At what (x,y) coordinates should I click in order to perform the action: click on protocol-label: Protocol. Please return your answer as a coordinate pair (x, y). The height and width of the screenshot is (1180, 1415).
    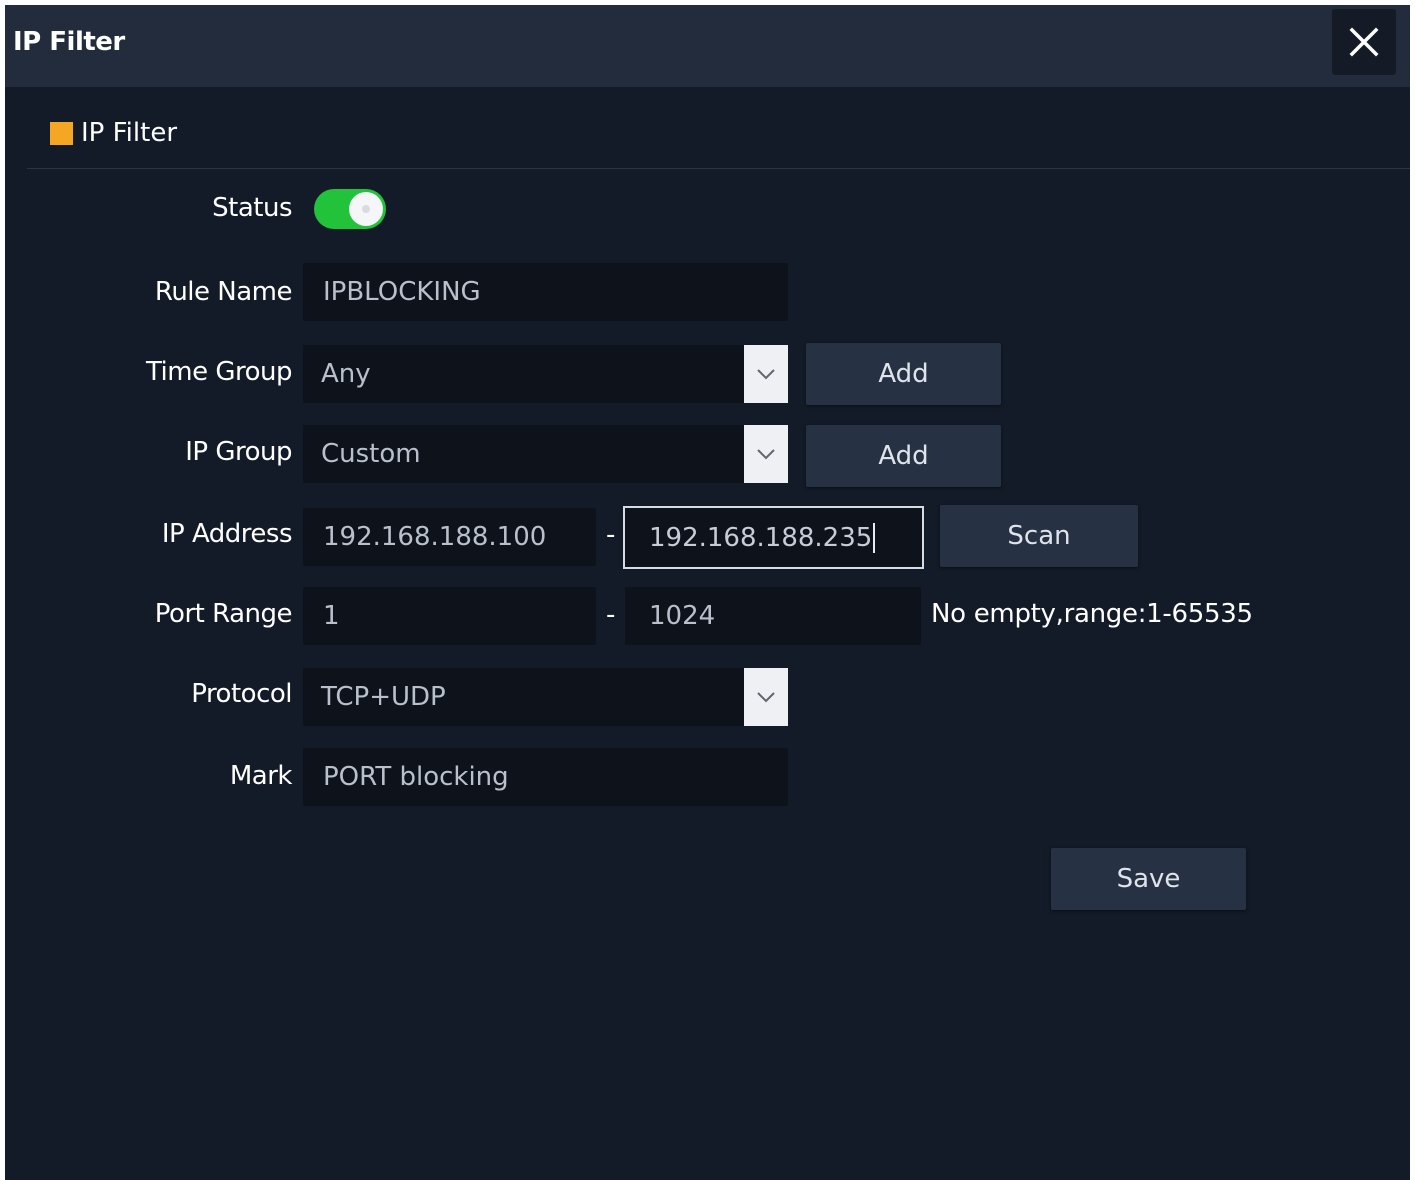
    Looking at the image, I should click on (241, 694).